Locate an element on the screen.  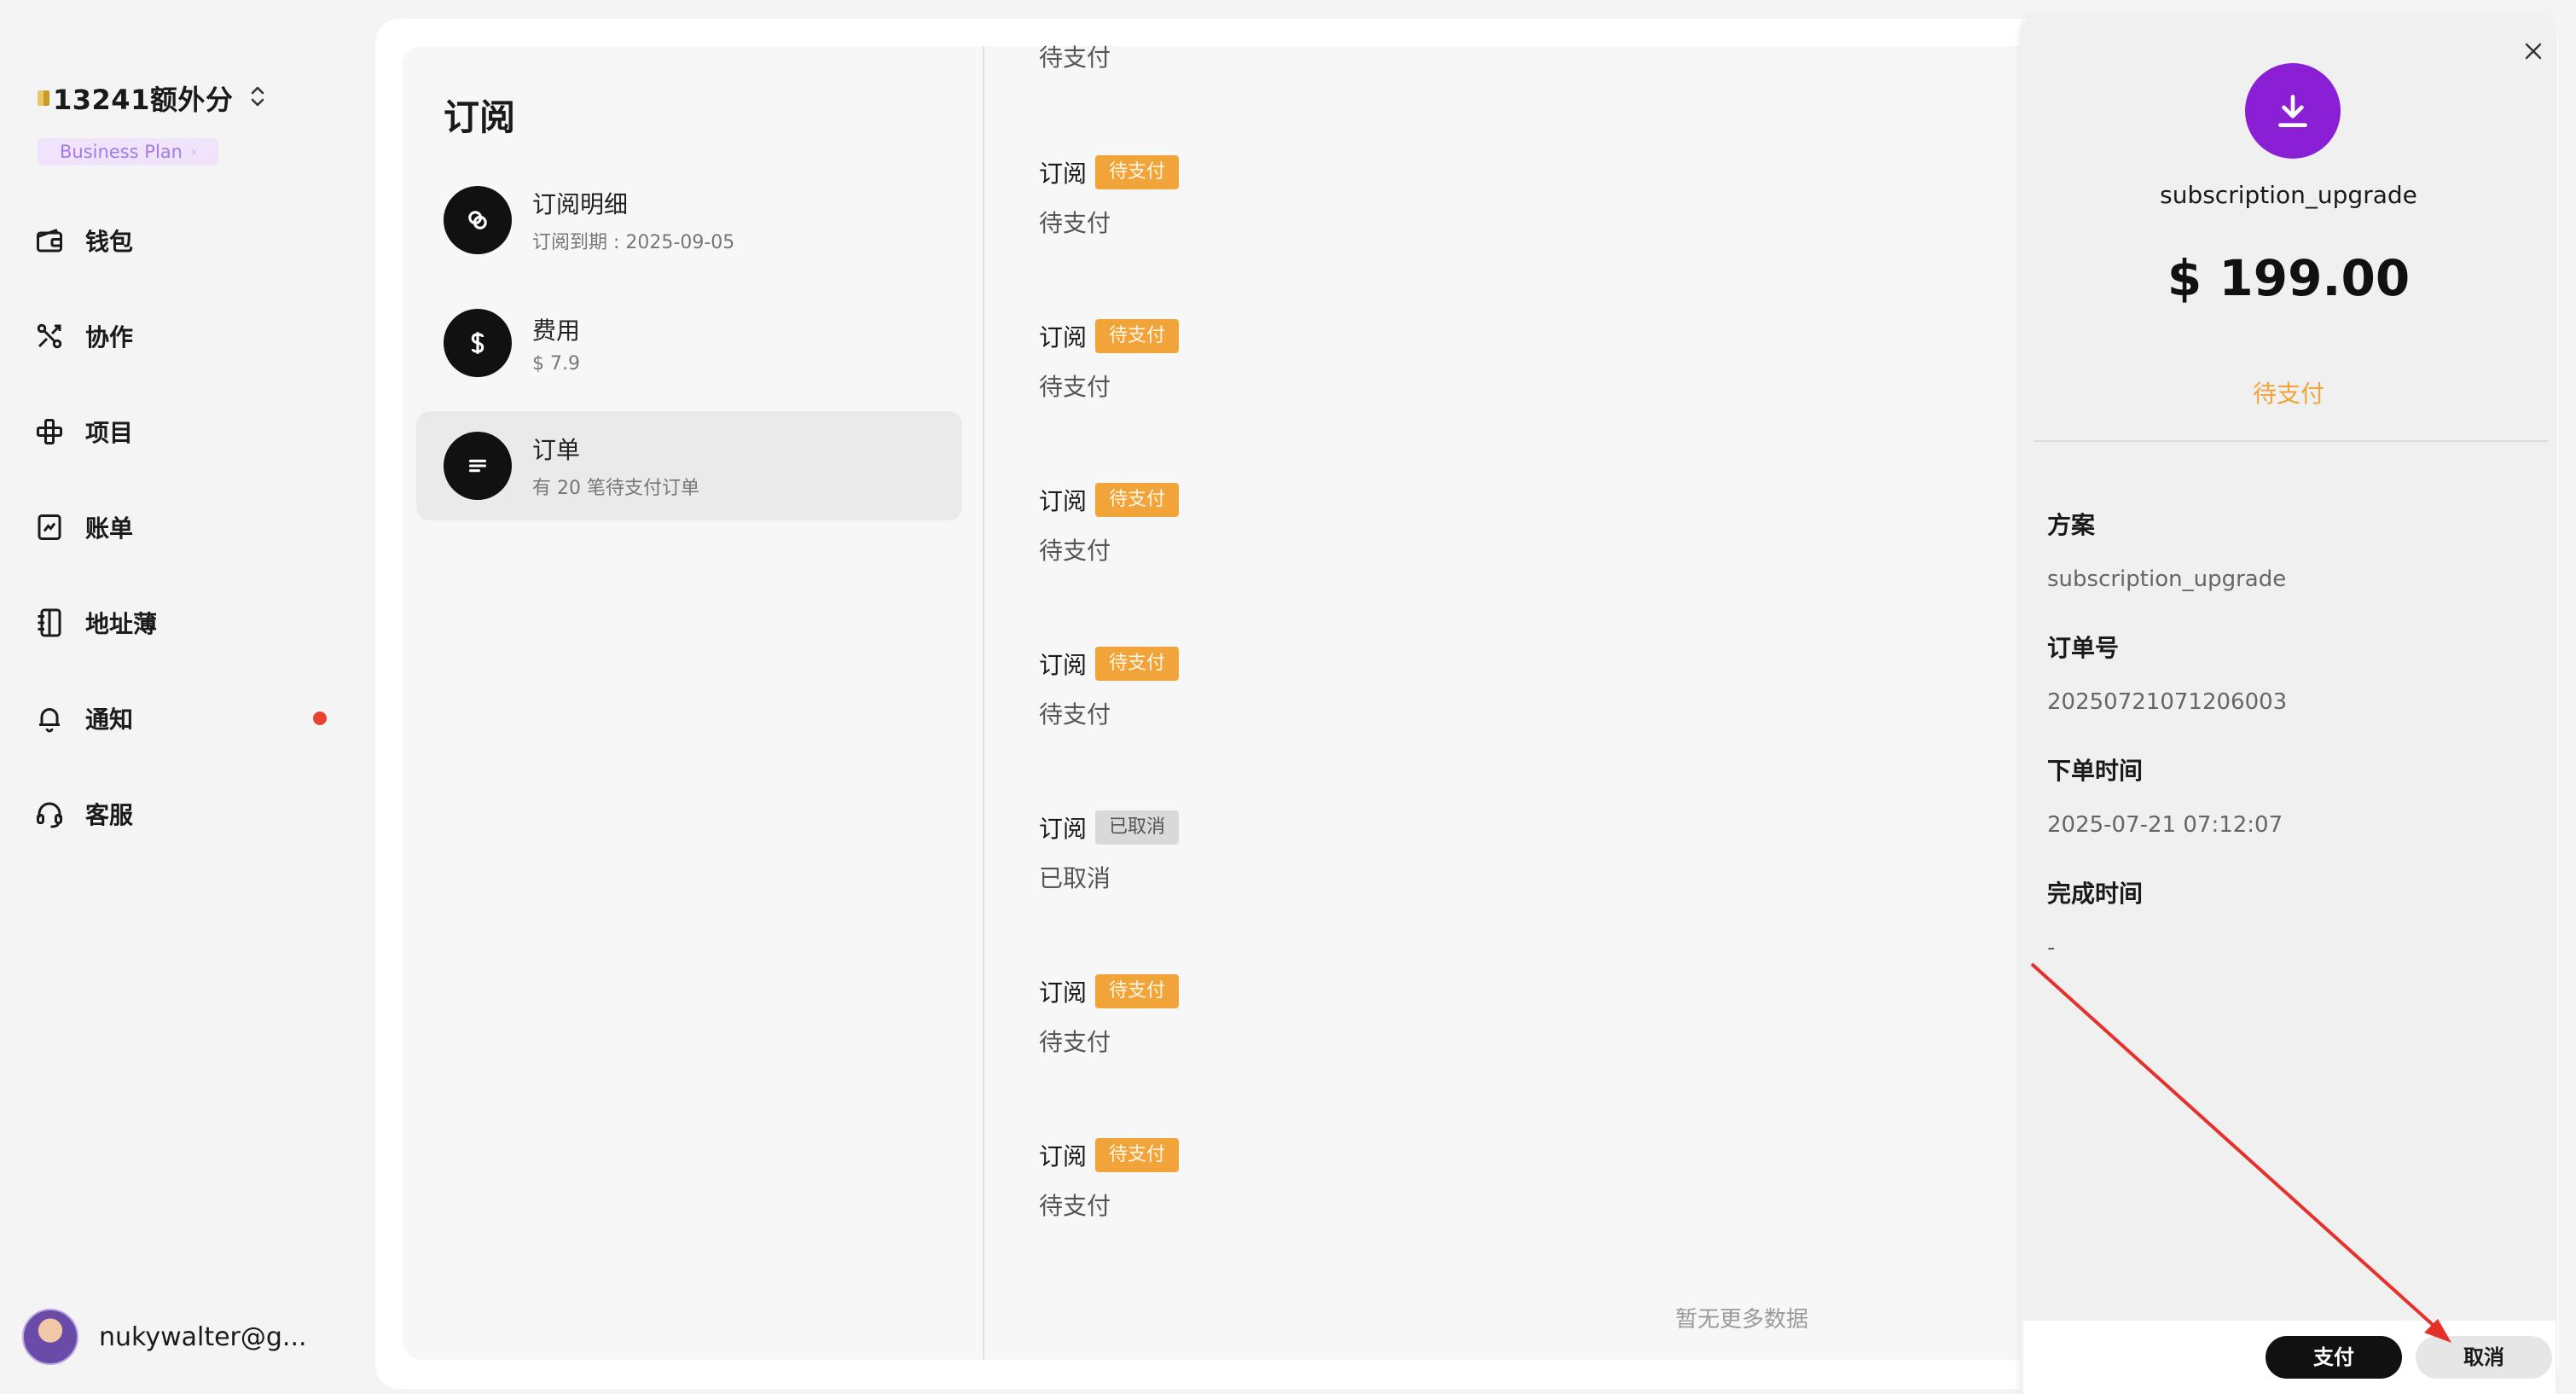
workspace-switcher: 13241额外分 is located at coordinates (152, 98).